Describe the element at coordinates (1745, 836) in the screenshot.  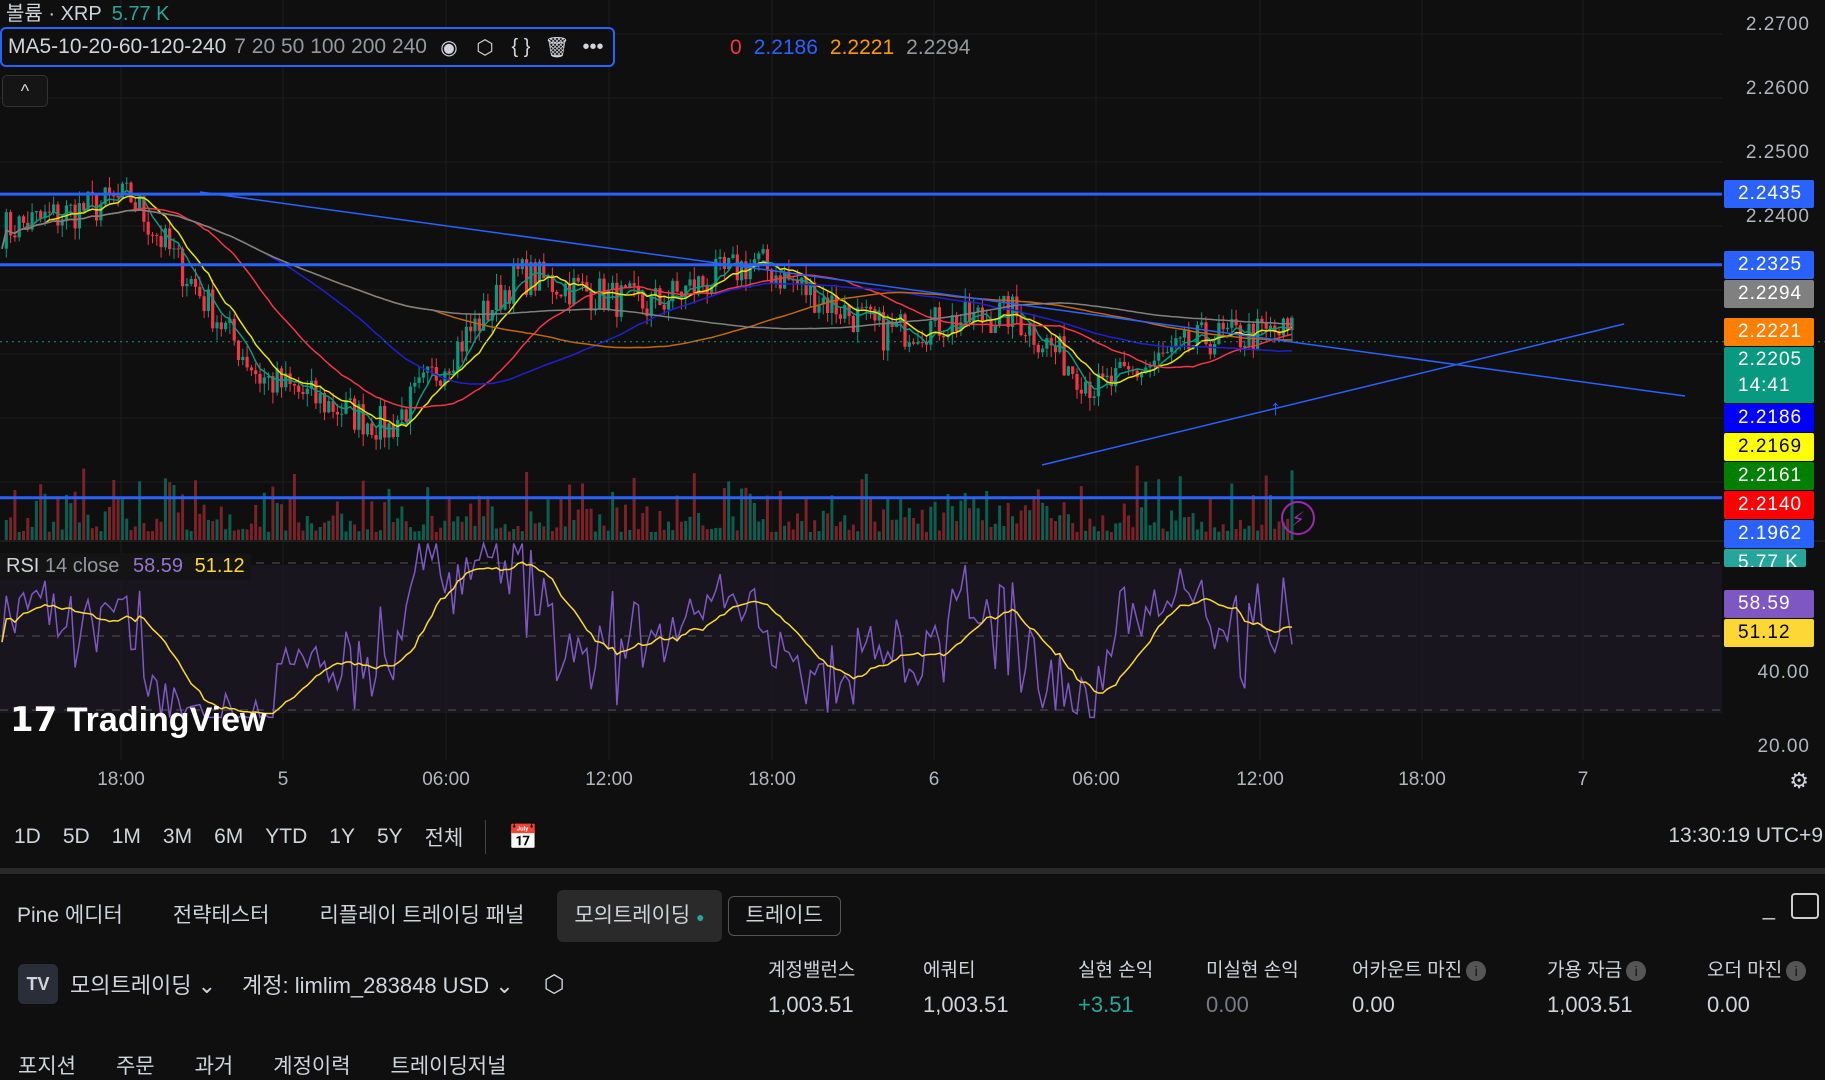
I see `clock: 13:30:19 UTC+9` at that location.